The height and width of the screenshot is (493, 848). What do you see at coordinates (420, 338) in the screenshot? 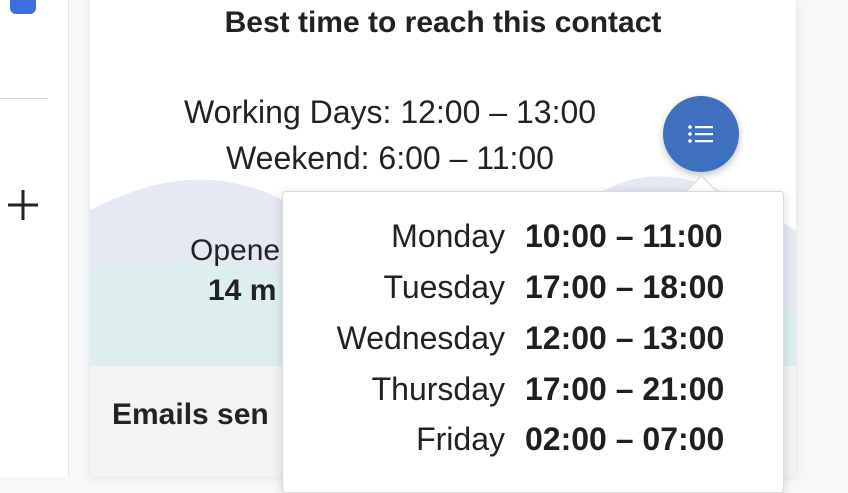
I see `schedule-day: Wednesday` at bounding box center [420, 338].